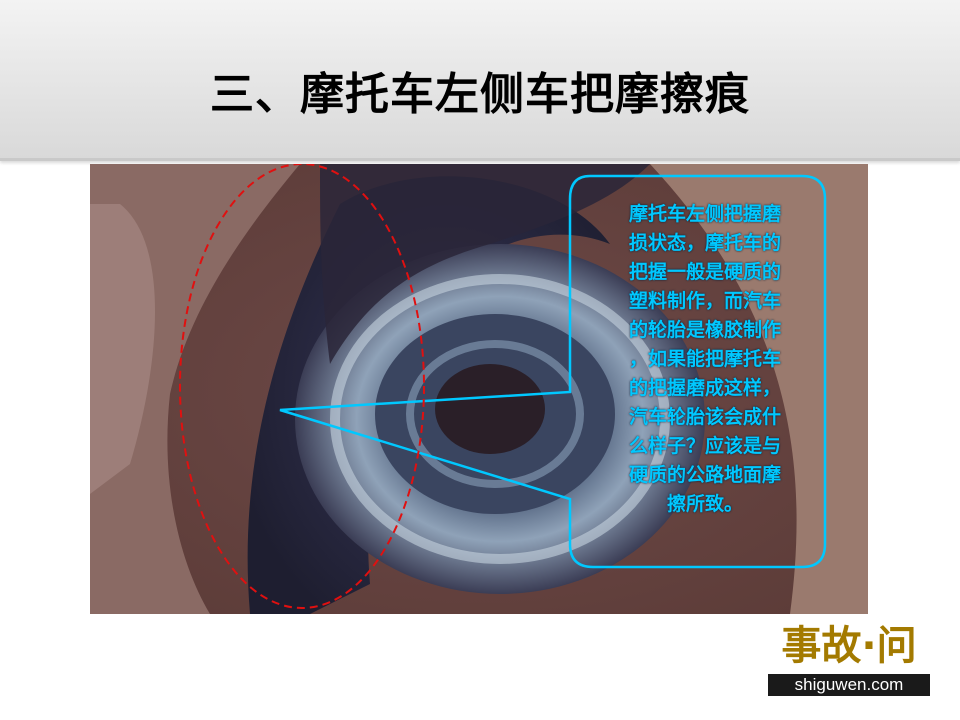  Describe the element at coordinates (704, 388) in the screenshot. I see `callout-line: 的把握磨成这样，` at that location.